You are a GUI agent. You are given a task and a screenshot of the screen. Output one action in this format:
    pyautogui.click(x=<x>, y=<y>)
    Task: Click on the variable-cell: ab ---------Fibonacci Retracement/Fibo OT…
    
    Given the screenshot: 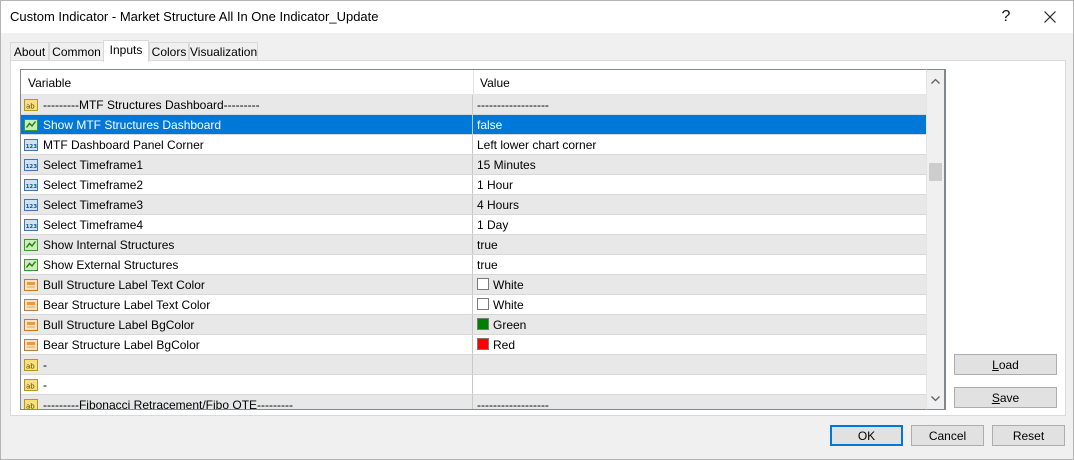 What is the action you would take?
    pyautogui.click(x=247, y=402)
    